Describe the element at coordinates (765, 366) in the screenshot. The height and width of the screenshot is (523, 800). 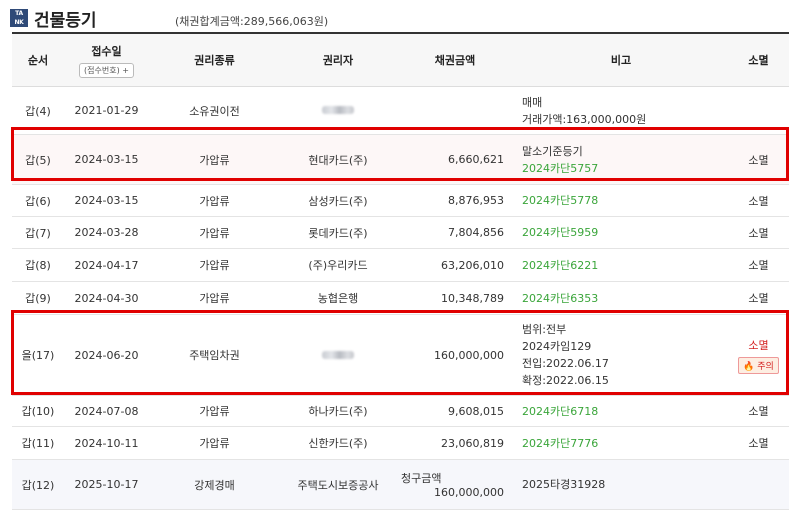
I see `caution-label: 주의` at that location.